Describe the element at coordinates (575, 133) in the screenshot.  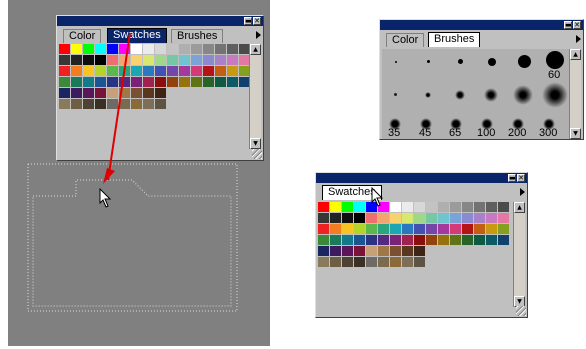
I see `scroll-down-button: ▼` at that location.